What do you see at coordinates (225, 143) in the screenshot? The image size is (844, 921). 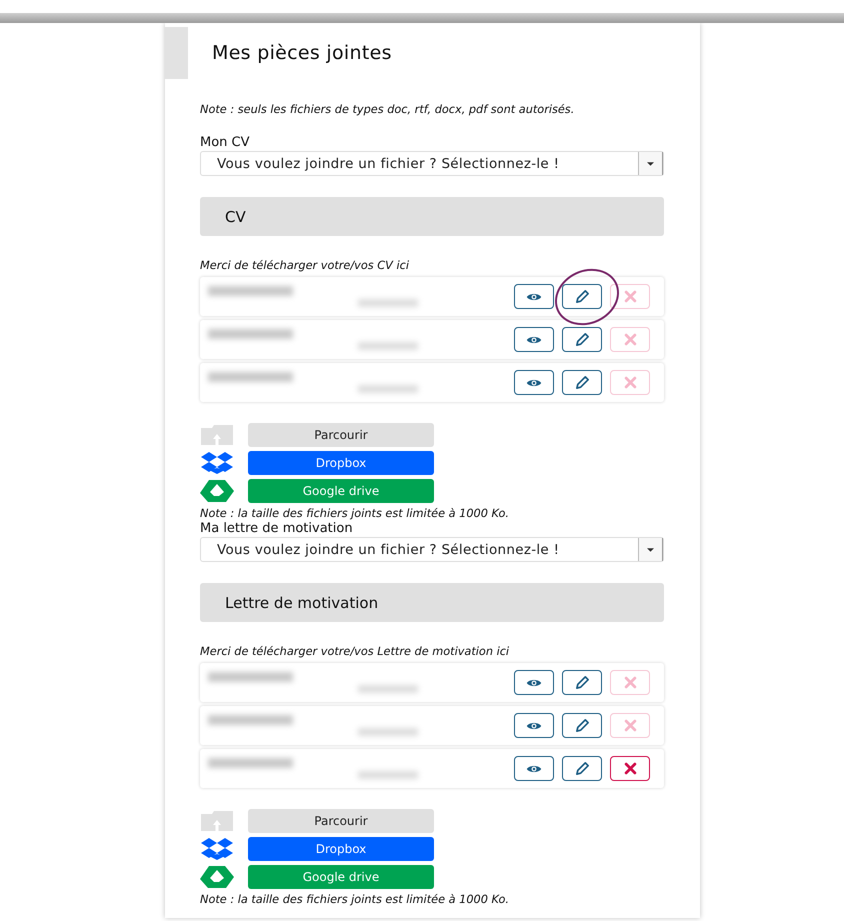 I see `field-label: Mon CV` at bounding box center [225, 143].